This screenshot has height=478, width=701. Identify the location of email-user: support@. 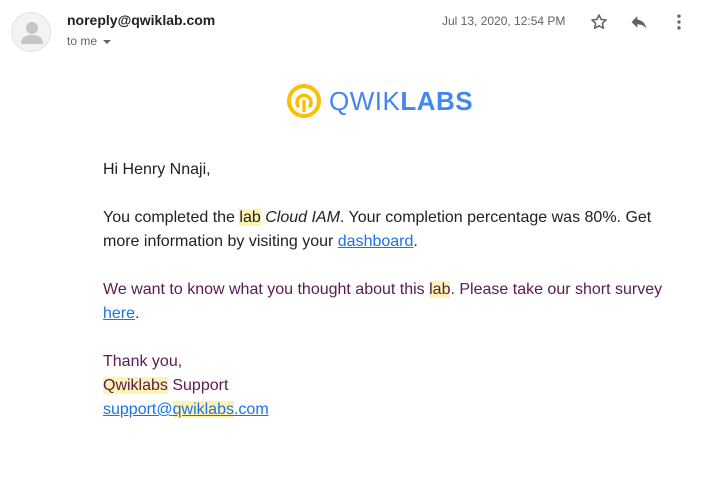
(138, 409).